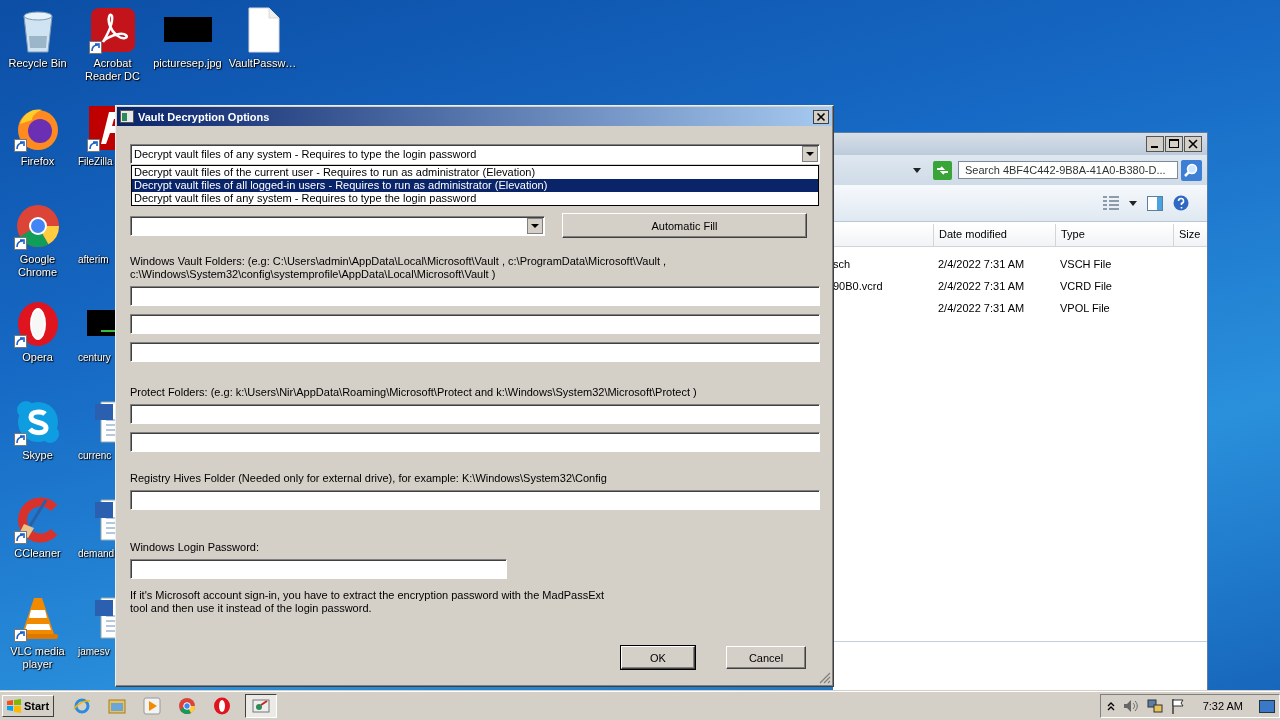 The height and width of the screenshot is (720, 1280). I want to click on chrome-icon, so click(187, 706).